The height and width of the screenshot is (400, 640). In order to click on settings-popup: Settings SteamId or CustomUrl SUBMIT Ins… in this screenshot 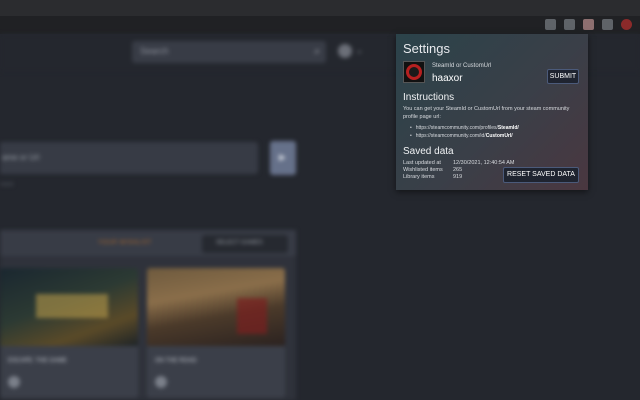, I will do `click(492, 112)`.